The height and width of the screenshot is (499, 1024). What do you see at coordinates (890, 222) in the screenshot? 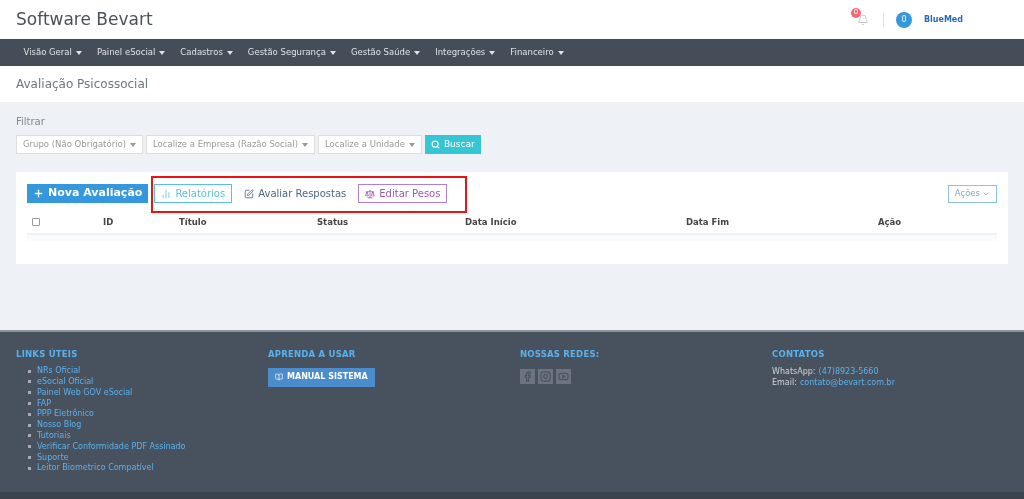
I see `column-header: Ação` at bounding box center [890, 222].